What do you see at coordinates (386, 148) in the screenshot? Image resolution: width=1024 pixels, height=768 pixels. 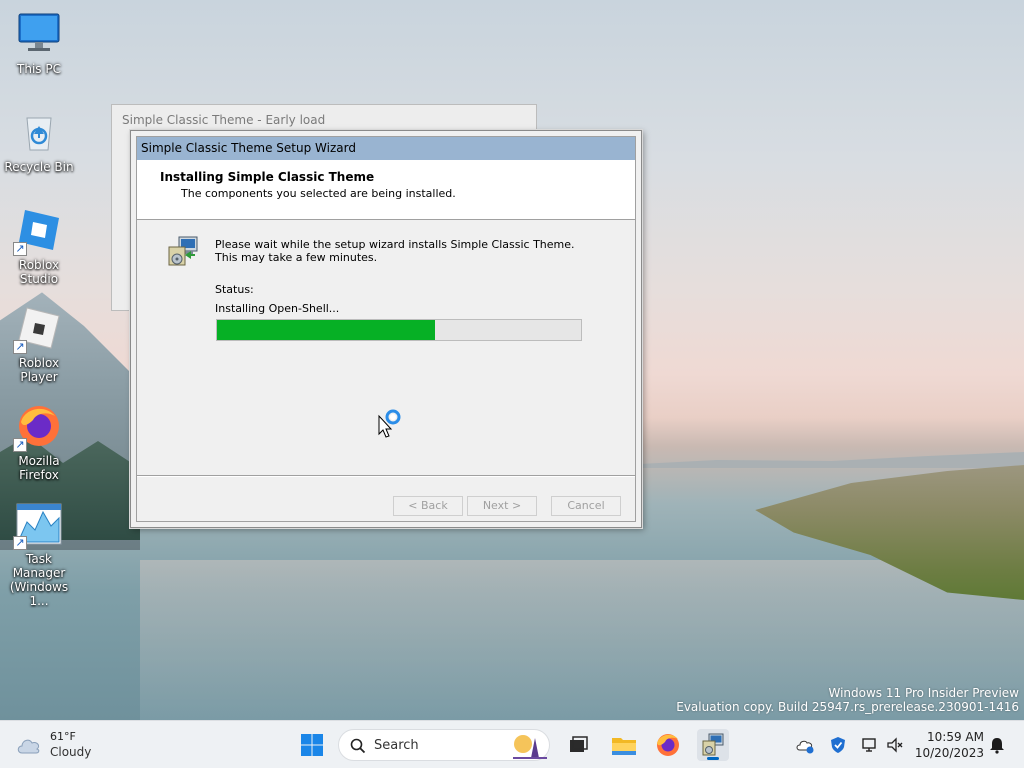 I see `setup-wizard-titlebar: Simple Classic Theme Setup Wizard` at bounding box center [386, 148].